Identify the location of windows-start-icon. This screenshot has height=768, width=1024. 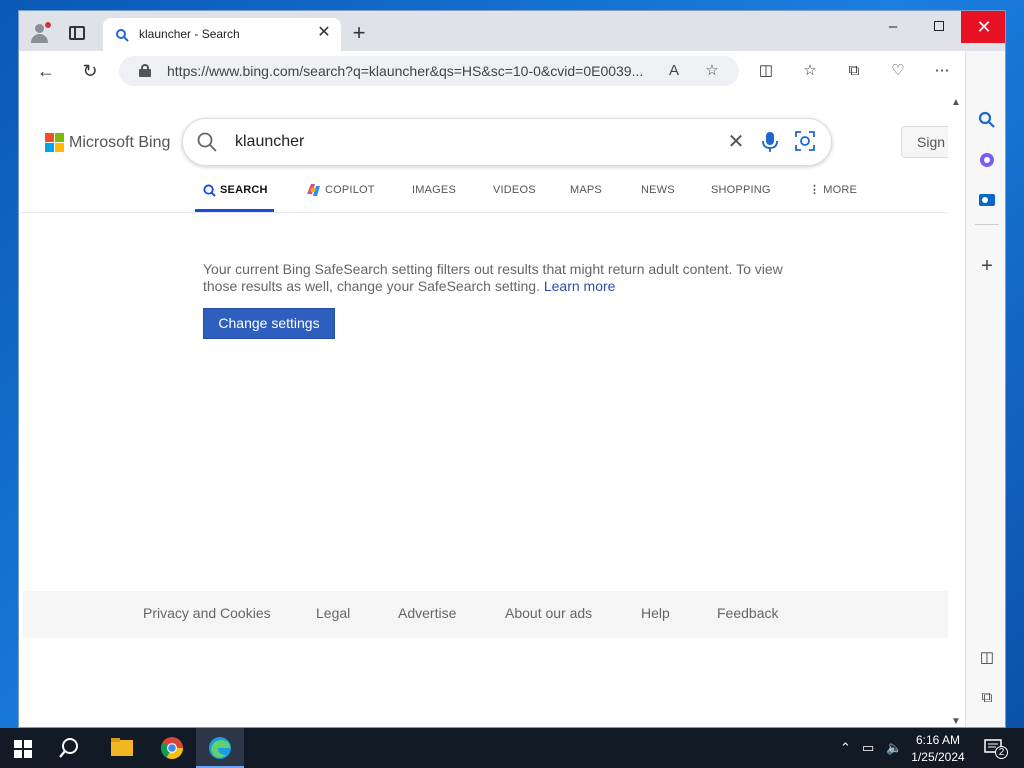
(23, 749).